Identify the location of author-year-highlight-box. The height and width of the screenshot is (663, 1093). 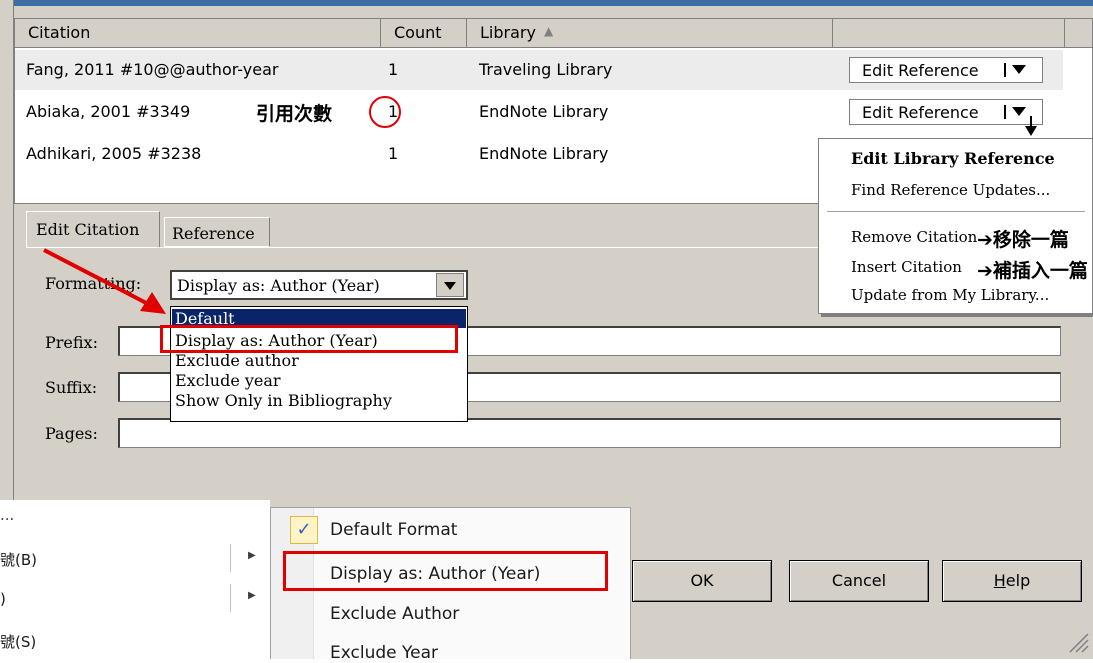
(309, 339).